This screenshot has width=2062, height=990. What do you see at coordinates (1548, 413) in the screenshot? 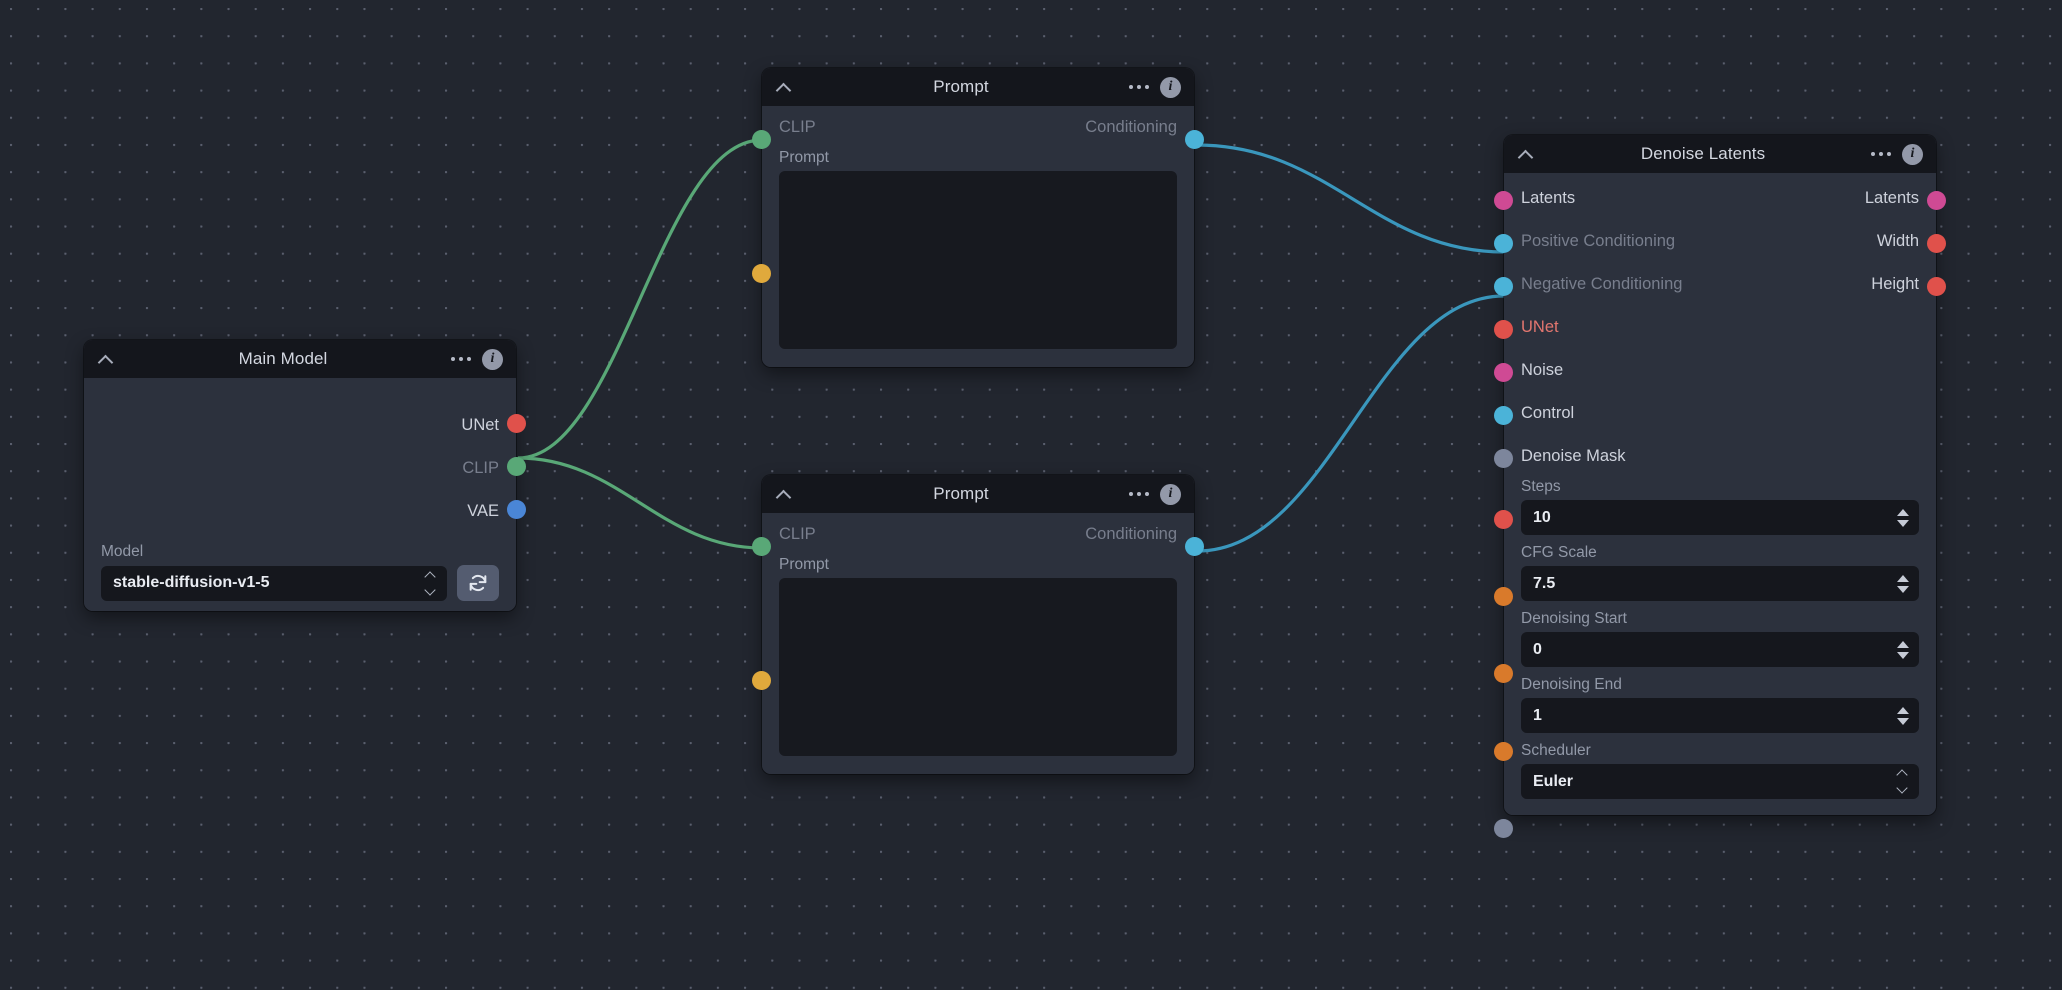
I see `input-label-control: Control` at bounding box center [1548, 413].